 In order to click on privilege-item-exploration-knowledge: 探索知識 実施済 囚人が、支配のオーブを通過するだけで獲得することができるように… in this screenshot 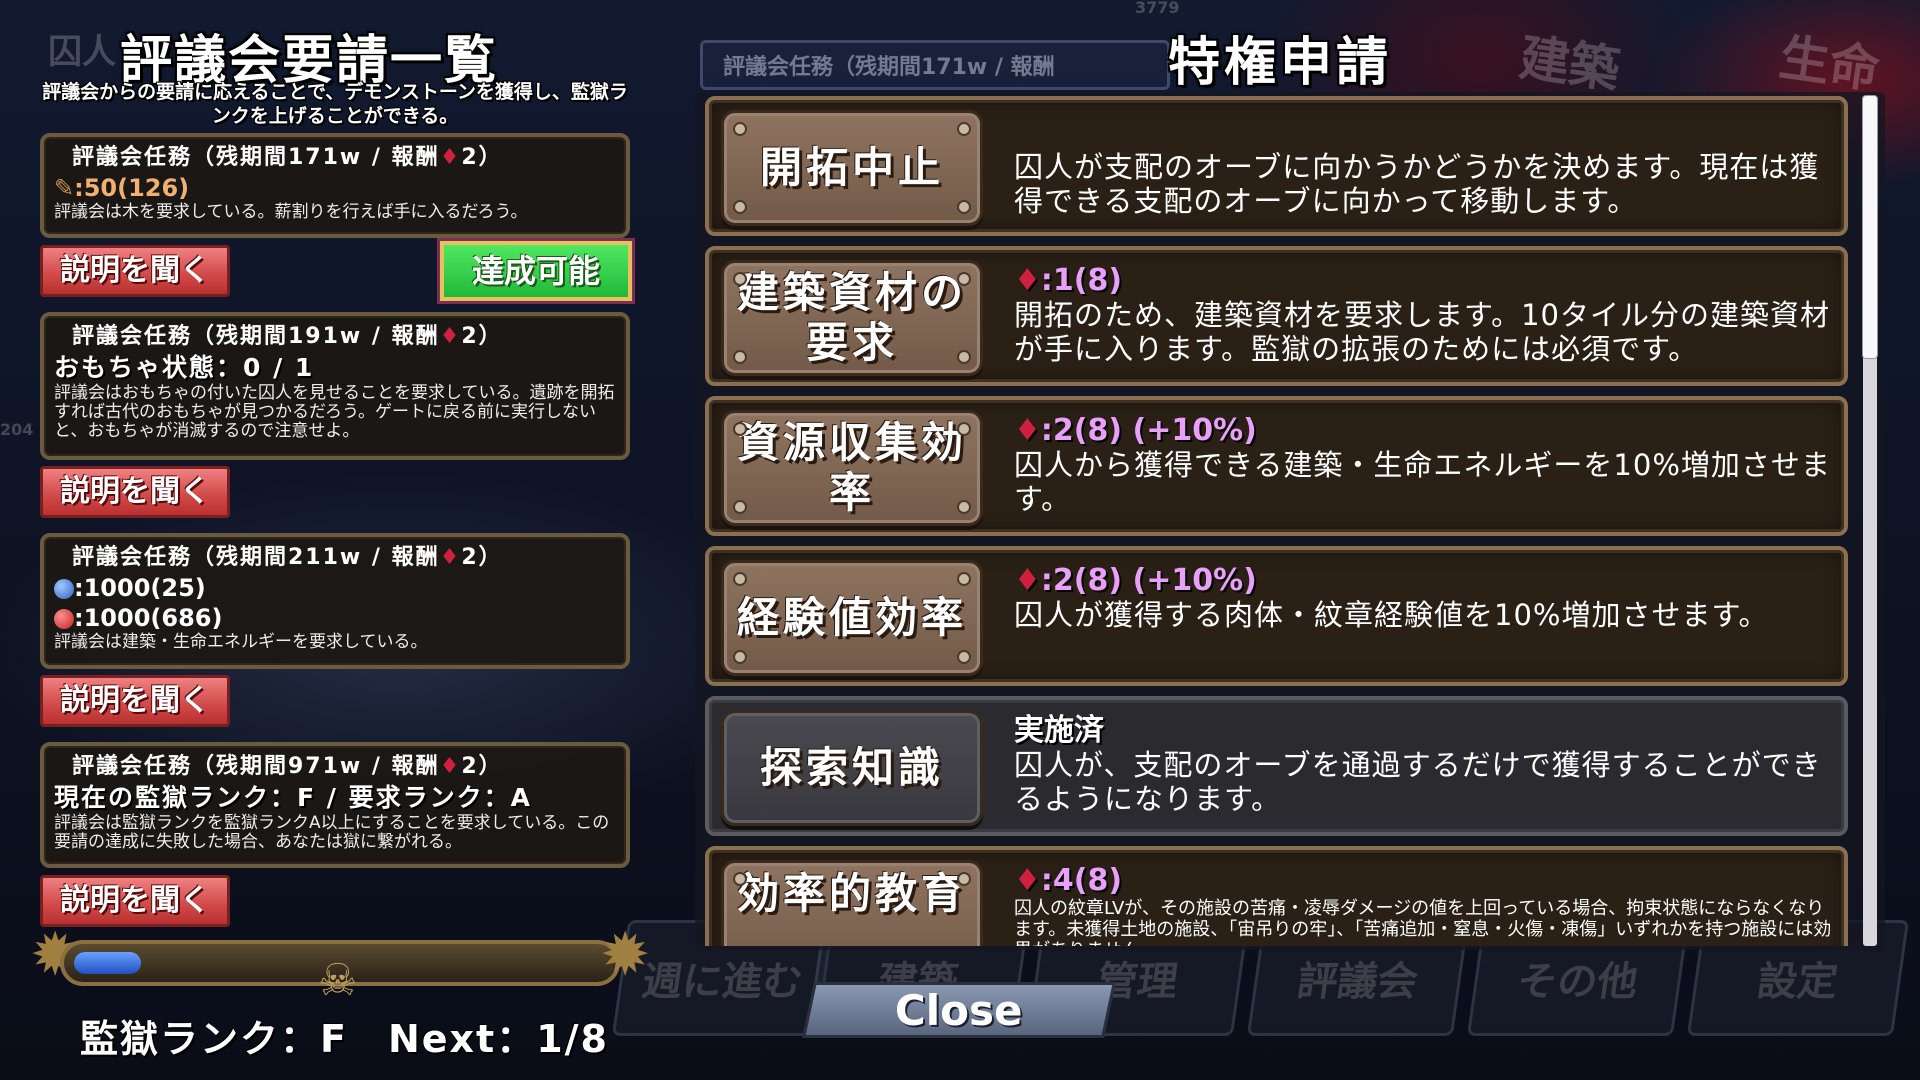, I will do `click(1276, 766)`.